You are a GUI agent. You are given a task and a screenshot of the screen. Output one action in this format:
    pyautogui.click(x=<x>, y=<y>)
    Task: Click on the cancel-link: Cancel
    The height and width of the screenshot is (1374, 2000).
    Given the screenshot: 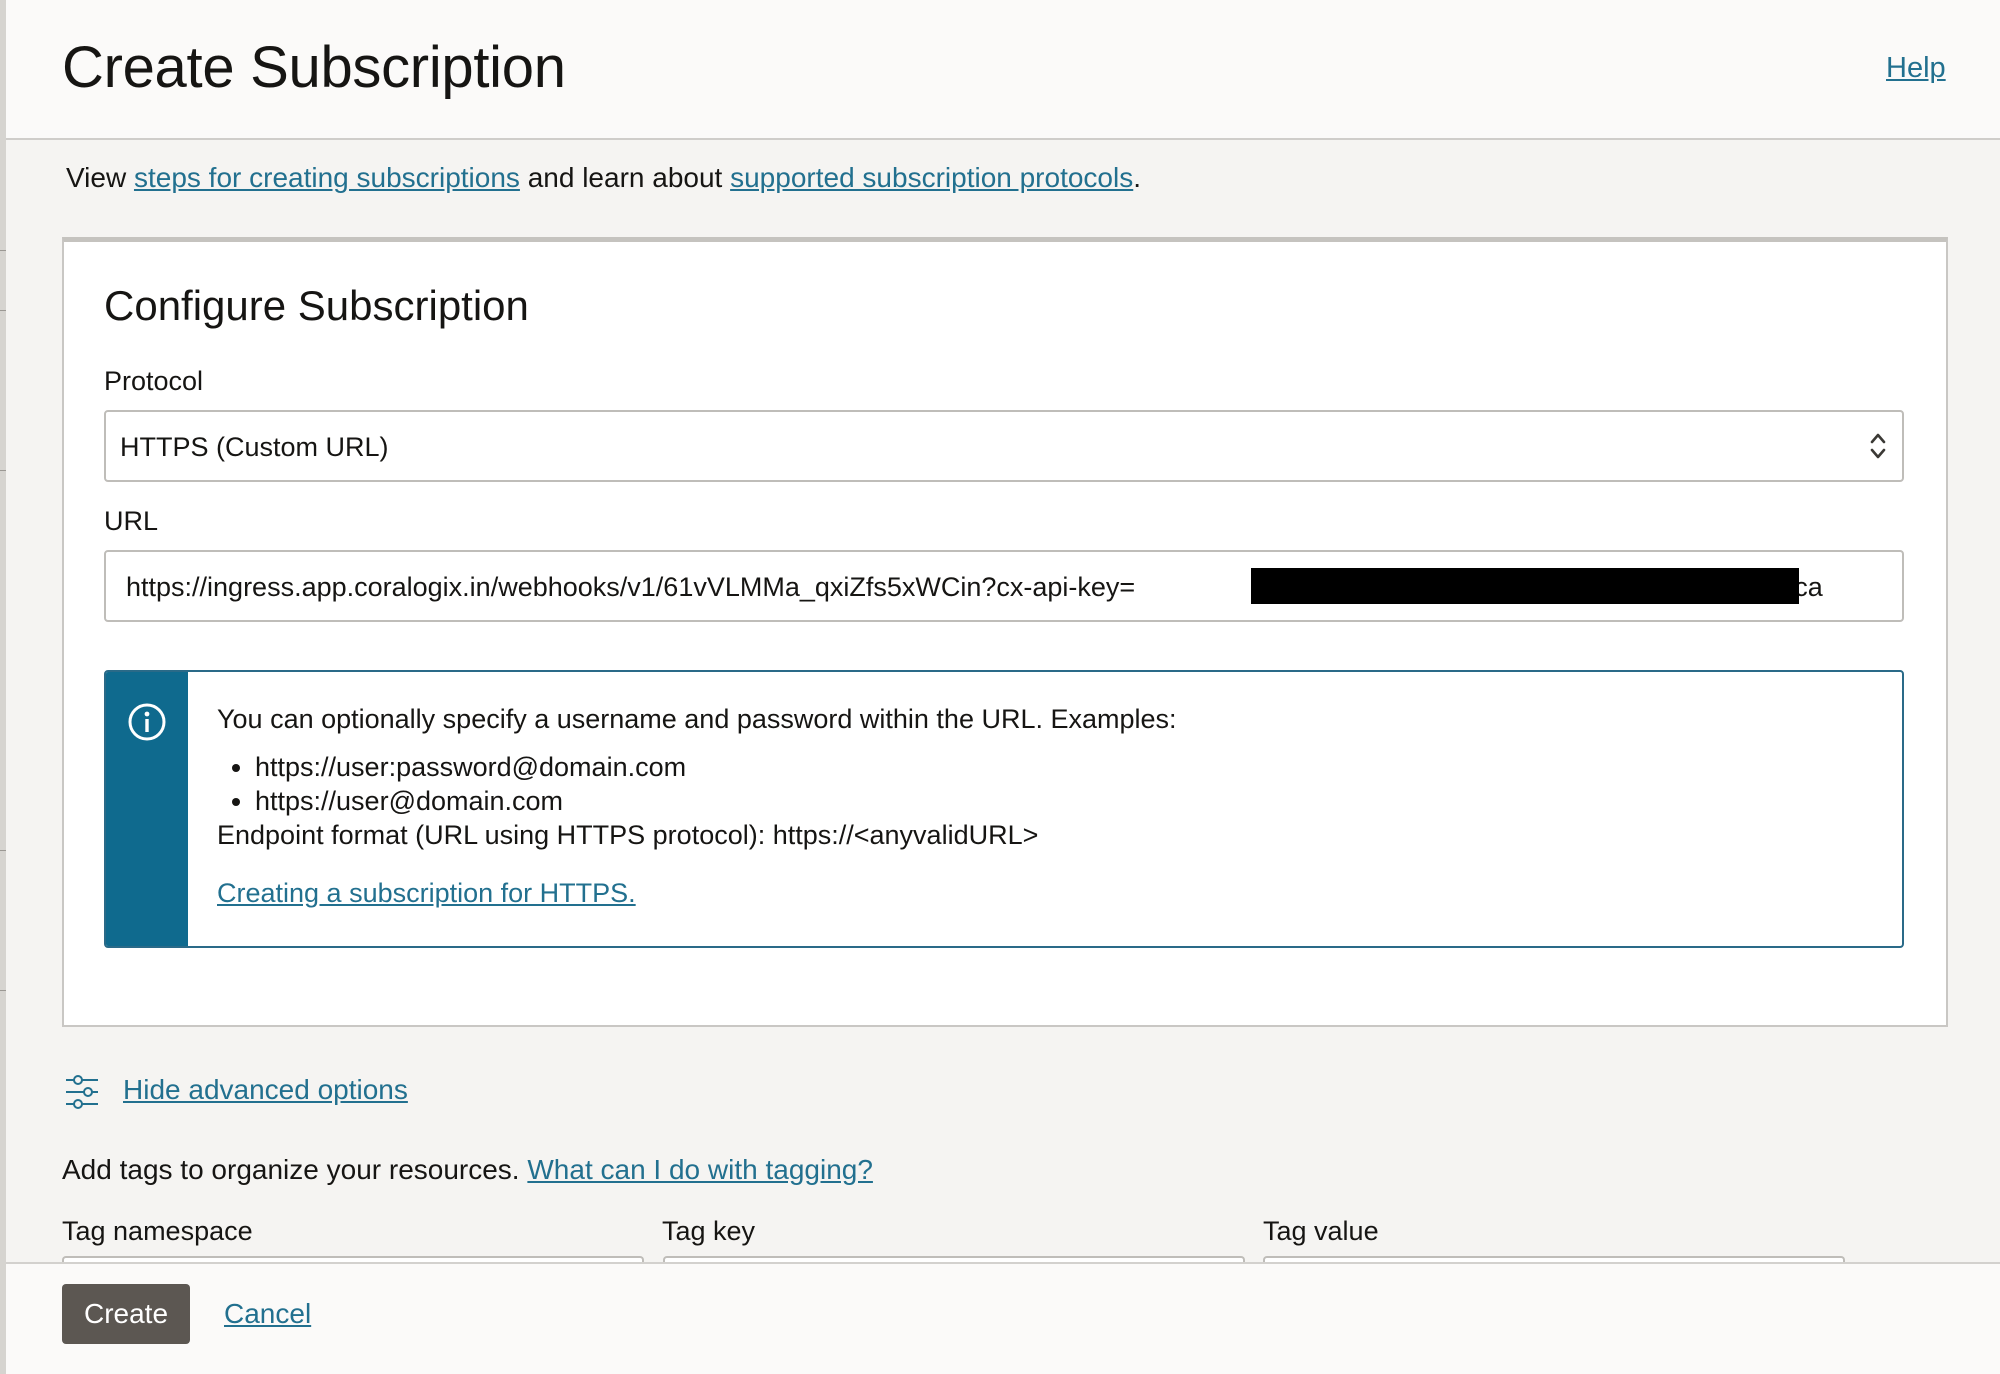 What is the action you would take?
    pyautogui.click(x=267, y=1314)
    